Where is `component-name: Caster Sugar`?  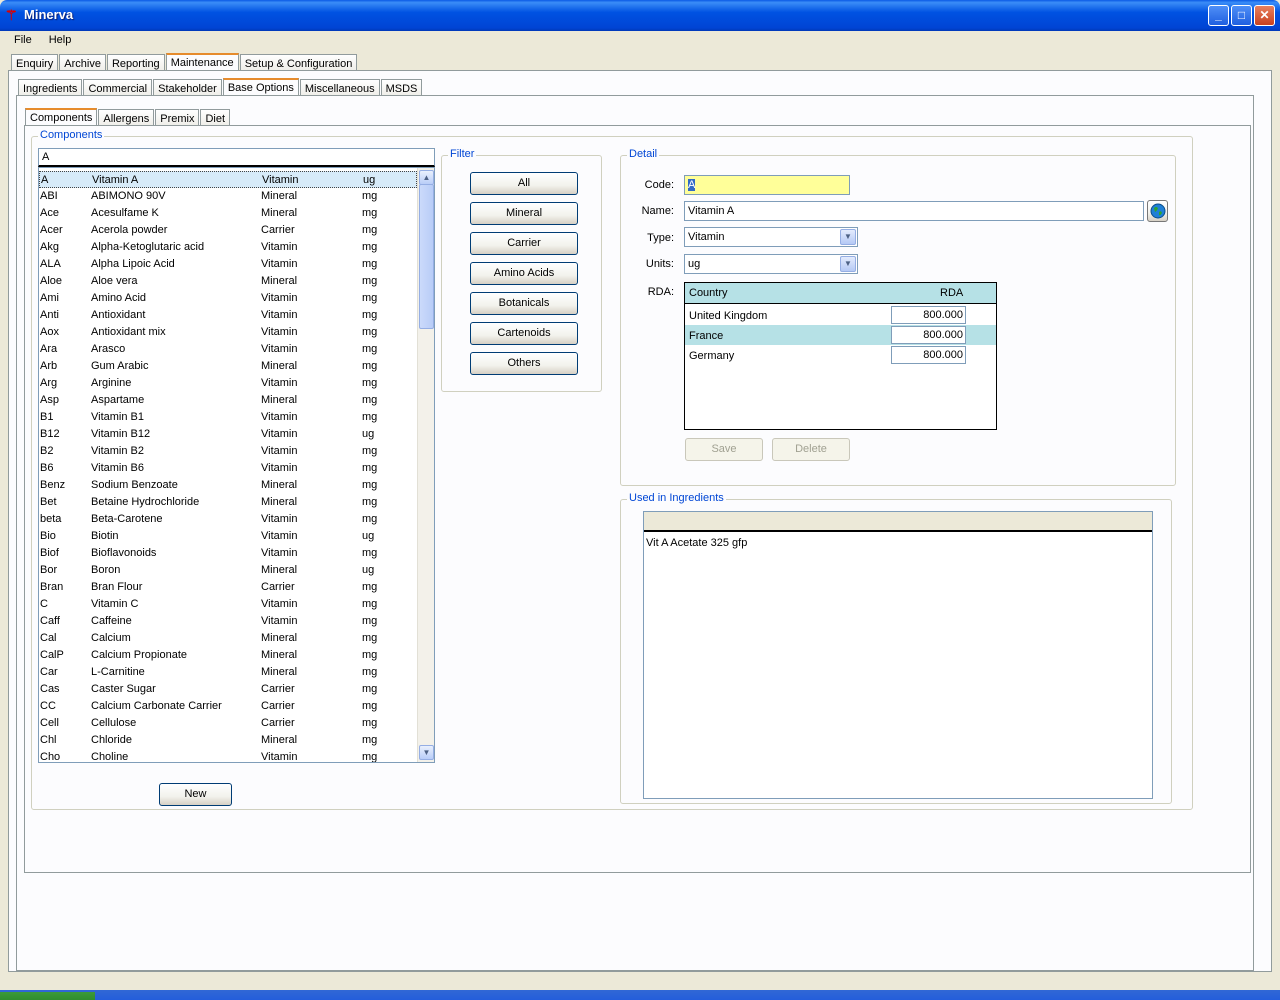 component-name: Caster Sugar is located at coordinates (123, 689).